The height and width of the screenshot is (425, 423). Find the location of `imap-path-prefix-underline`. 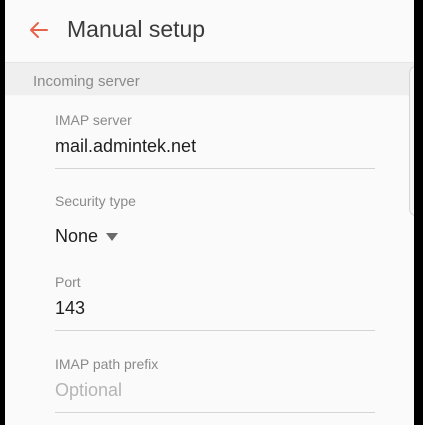

imap-path-prefix-underline is located at coordinates (215, 412).